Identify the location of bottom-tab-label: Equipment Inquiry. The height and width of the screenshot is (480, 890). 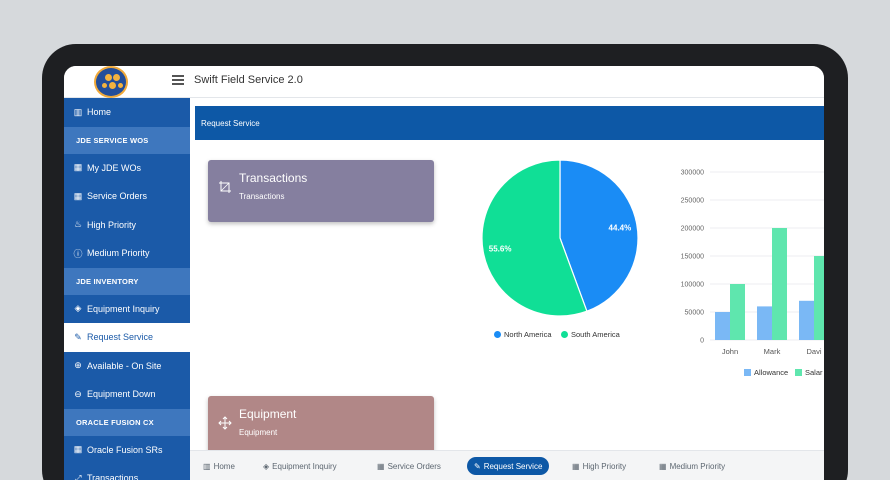
(304, 466).